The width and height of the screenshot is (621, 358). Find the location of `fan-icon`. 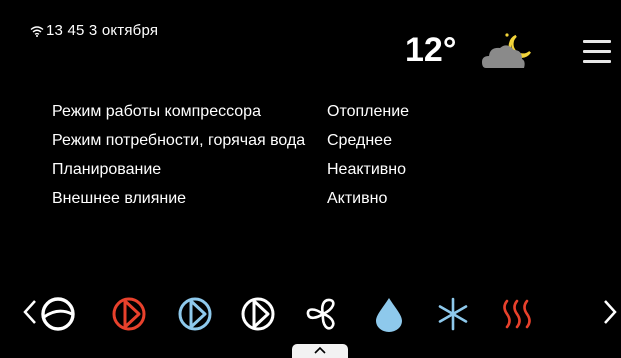

fan-icon is located at coordinates (323, 314).